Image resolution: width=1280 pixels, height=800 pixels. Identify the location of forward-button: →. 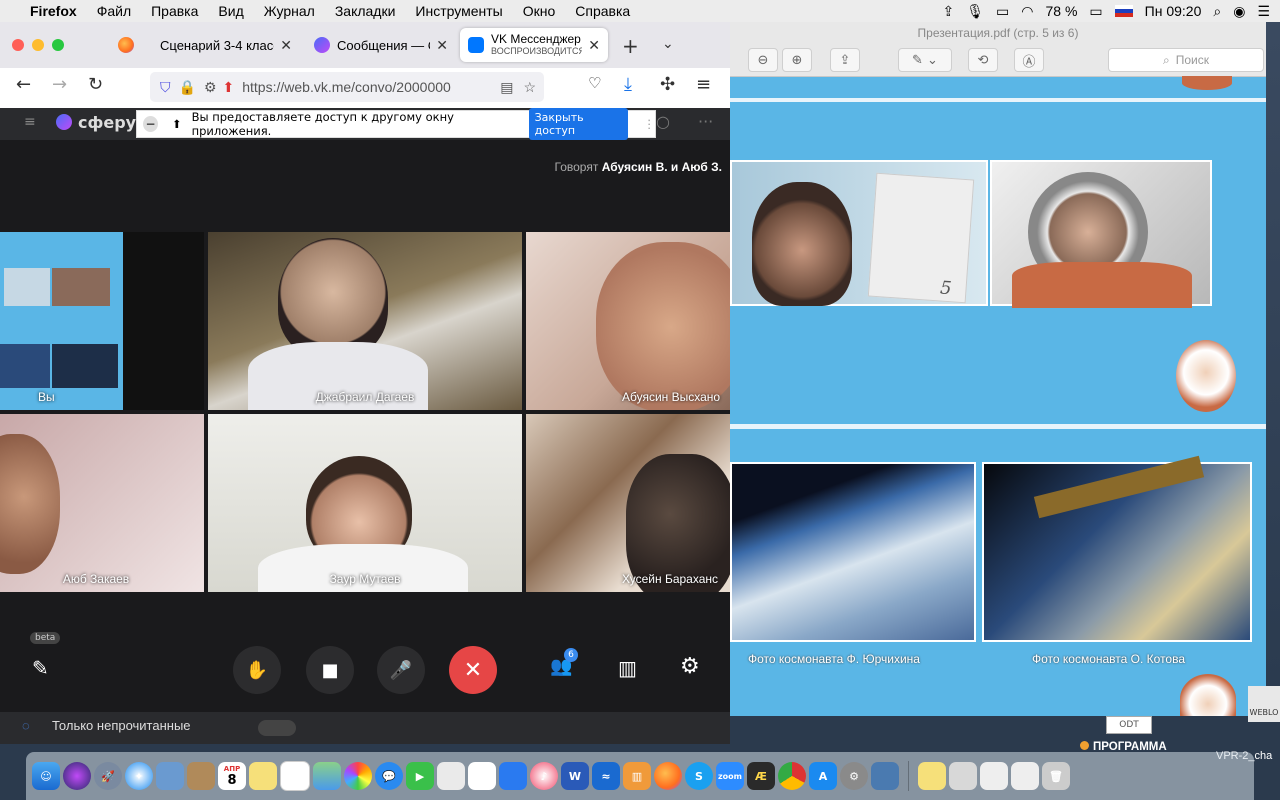
(59, 84).